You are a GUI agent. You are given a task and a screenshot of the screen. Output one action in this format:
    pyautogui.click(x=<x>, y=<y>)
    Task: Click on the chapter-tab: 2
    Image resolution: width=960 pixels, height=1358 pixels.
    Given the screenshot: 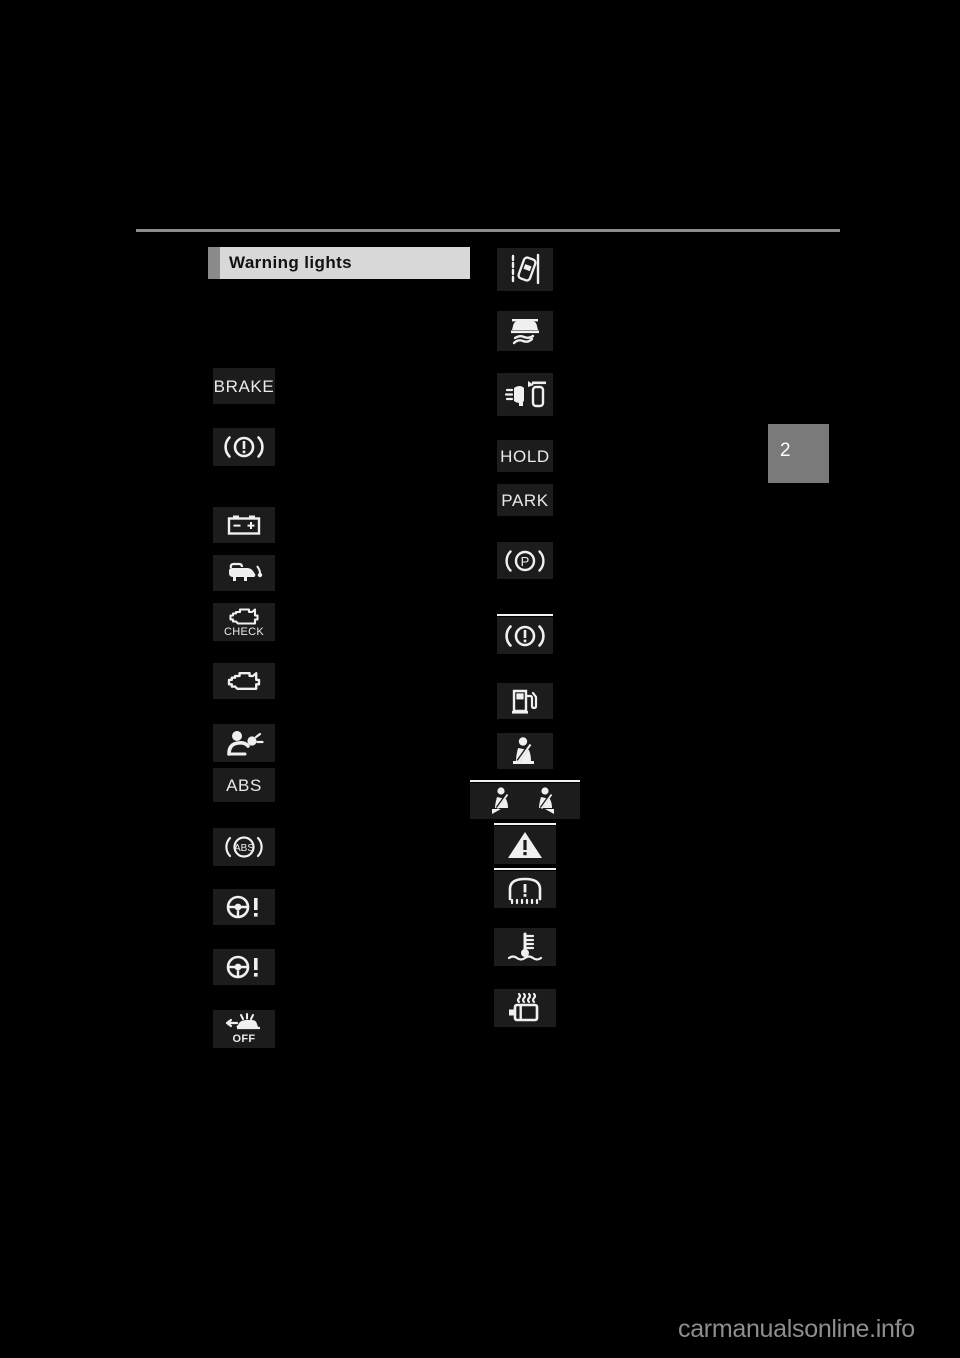 What is the action you would take?
    pyautogui.click(x=798, y=453)
    